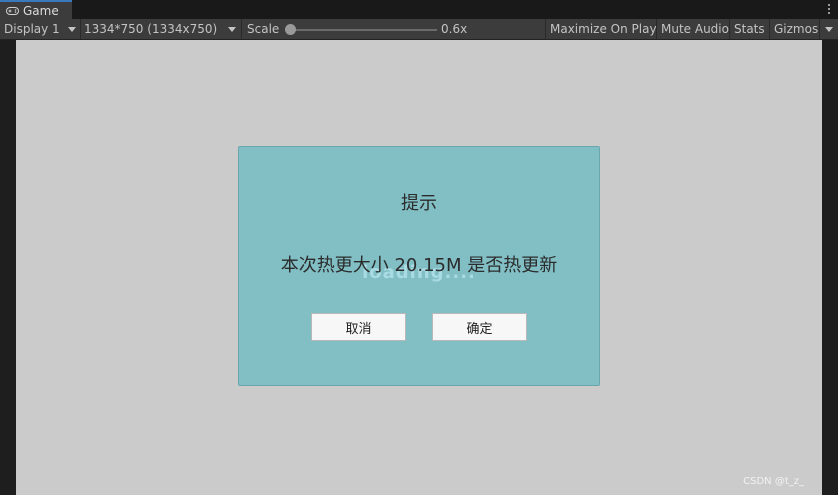 Image resolution: width=838 pixels, height=495 pixels. I want to click on resolution-dropdown: 1334*750 (1334x750), so click(161, 29).